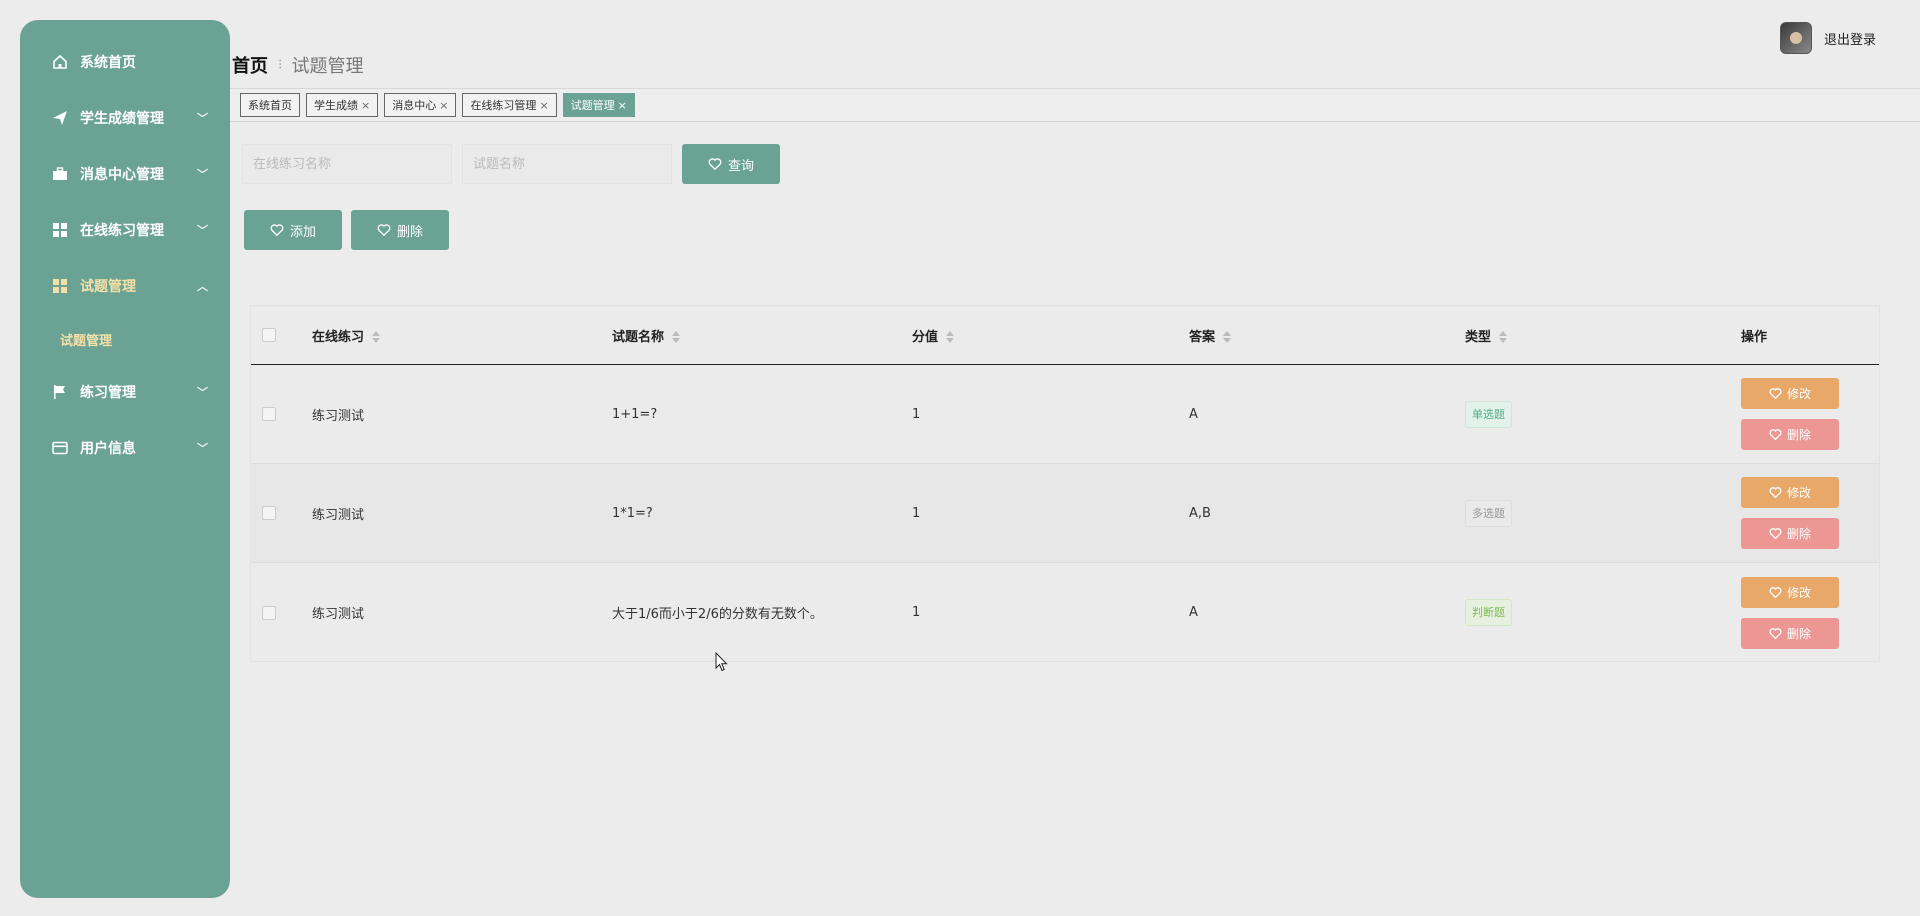  What do you see at coordinates (60, 174) in the screenshot?
I see `briefcase-icon` at bounding box center [60, 174].